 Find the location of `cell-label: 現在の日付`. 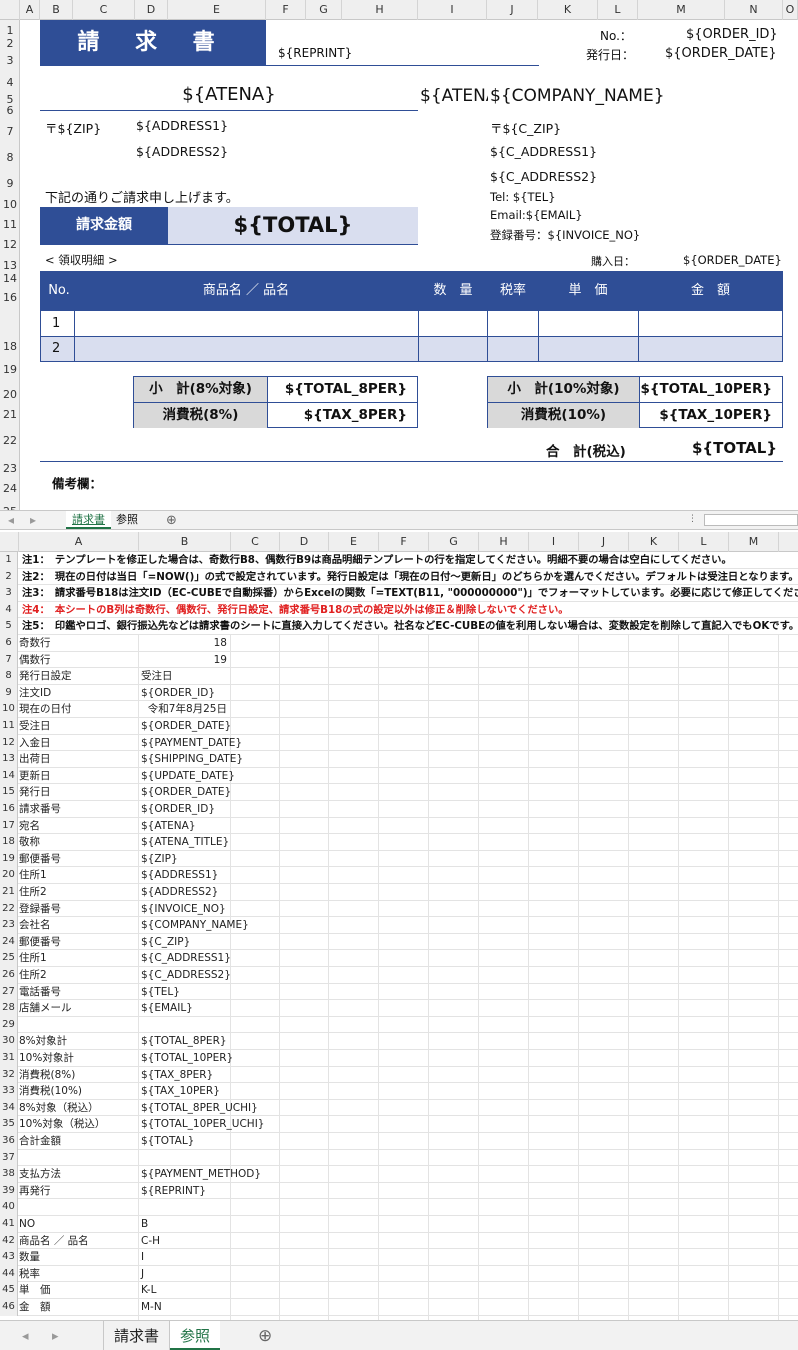

cell-label: 現在の日付 is located at coordinates (79, 709).